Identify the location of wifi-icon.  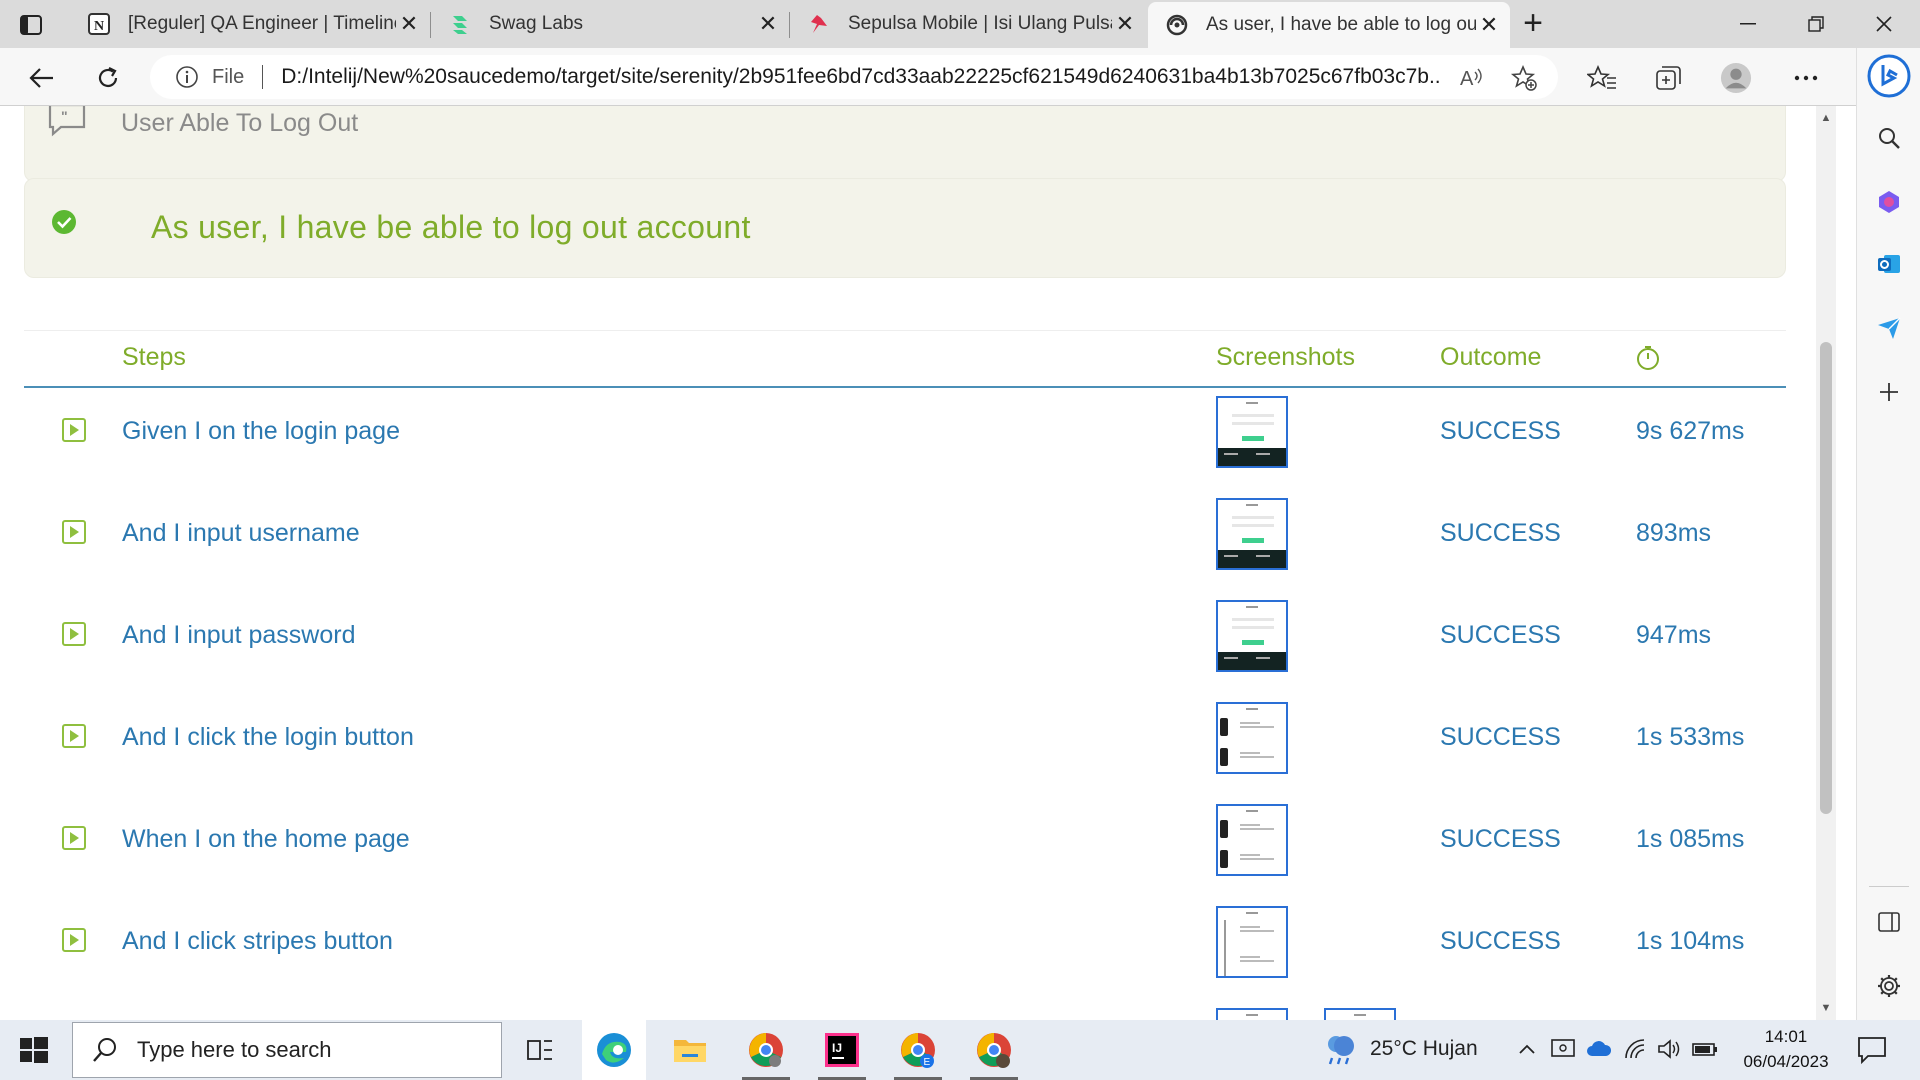
(1635, 1049).